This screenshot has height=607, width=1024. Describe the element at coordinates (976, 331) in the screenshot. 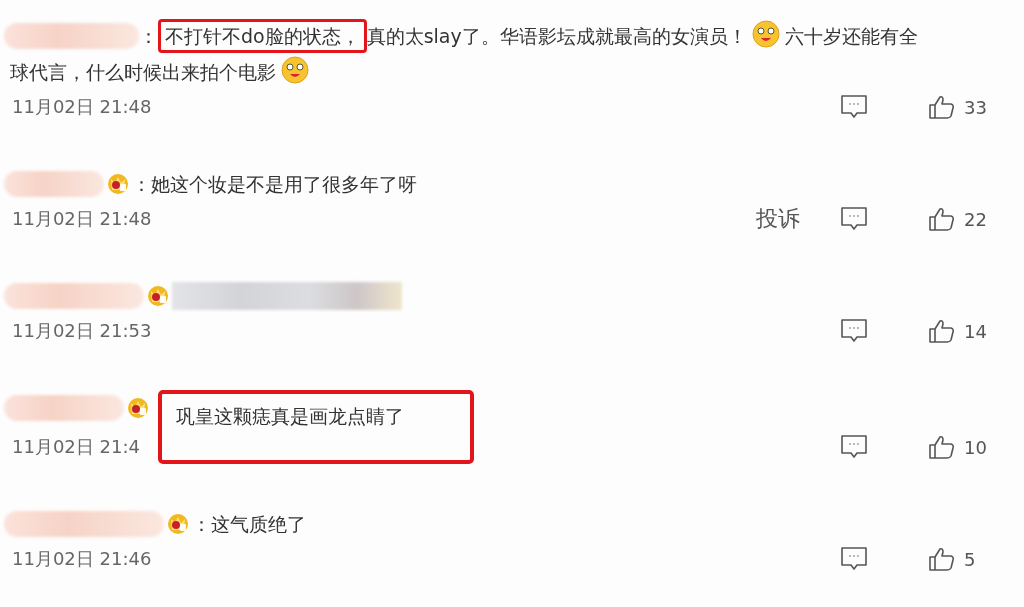

I see `like-count: 14` at that location.